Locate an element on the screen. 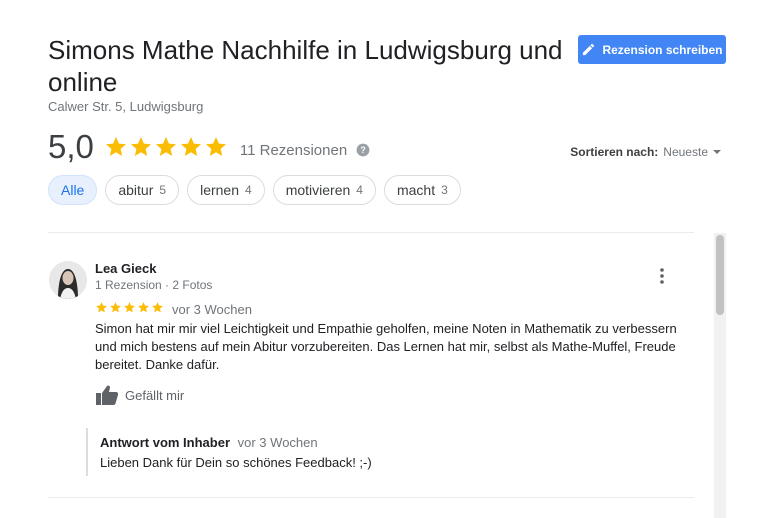  caret-down-icon is located at coordinates (717, 152).